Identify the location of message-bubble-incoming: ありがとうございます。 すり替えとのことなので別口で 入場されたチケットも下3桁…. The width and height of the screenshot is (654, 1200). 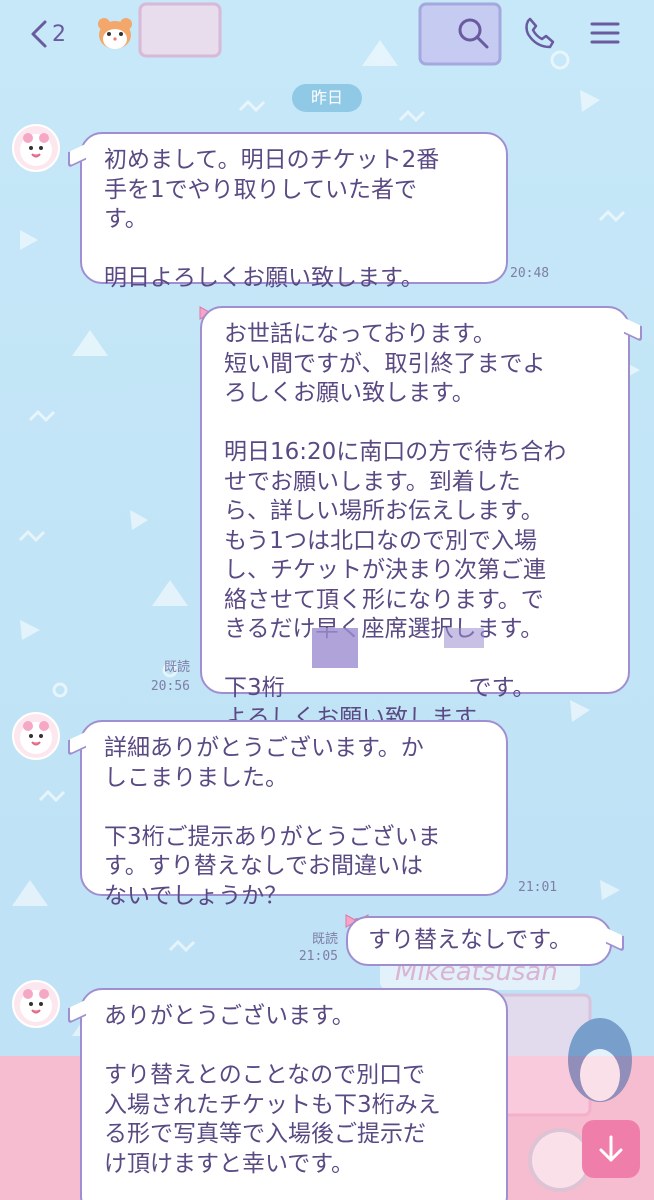
(294, 1094).